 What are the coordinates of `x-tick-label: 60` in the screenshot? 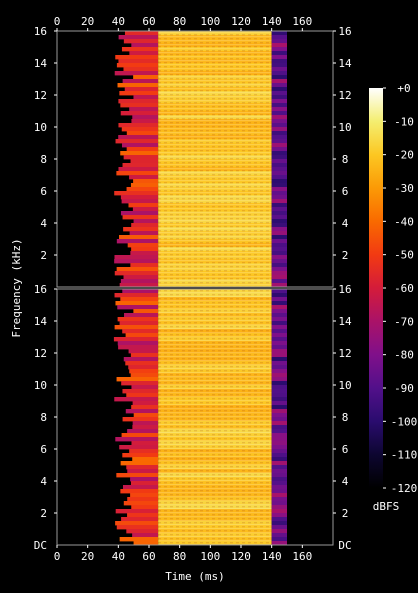 It's located at (148, 21).